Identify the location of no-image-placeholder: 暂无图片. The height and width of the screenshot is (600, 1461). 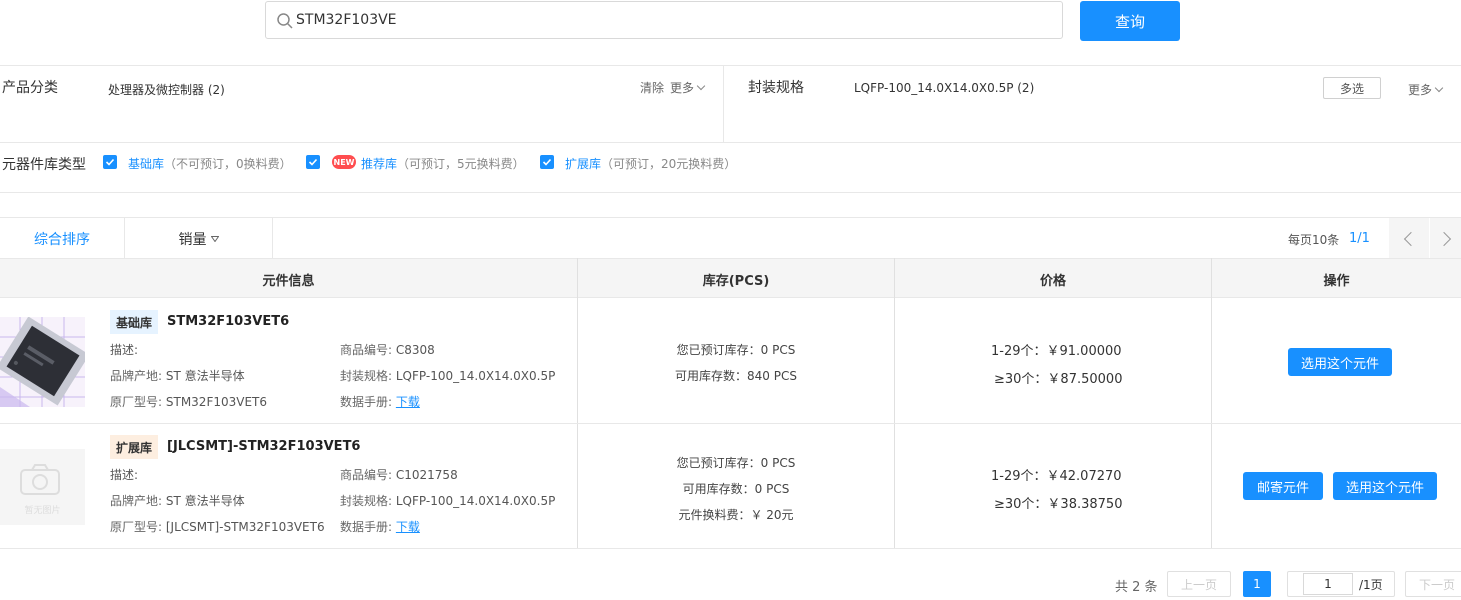
(42, 487).